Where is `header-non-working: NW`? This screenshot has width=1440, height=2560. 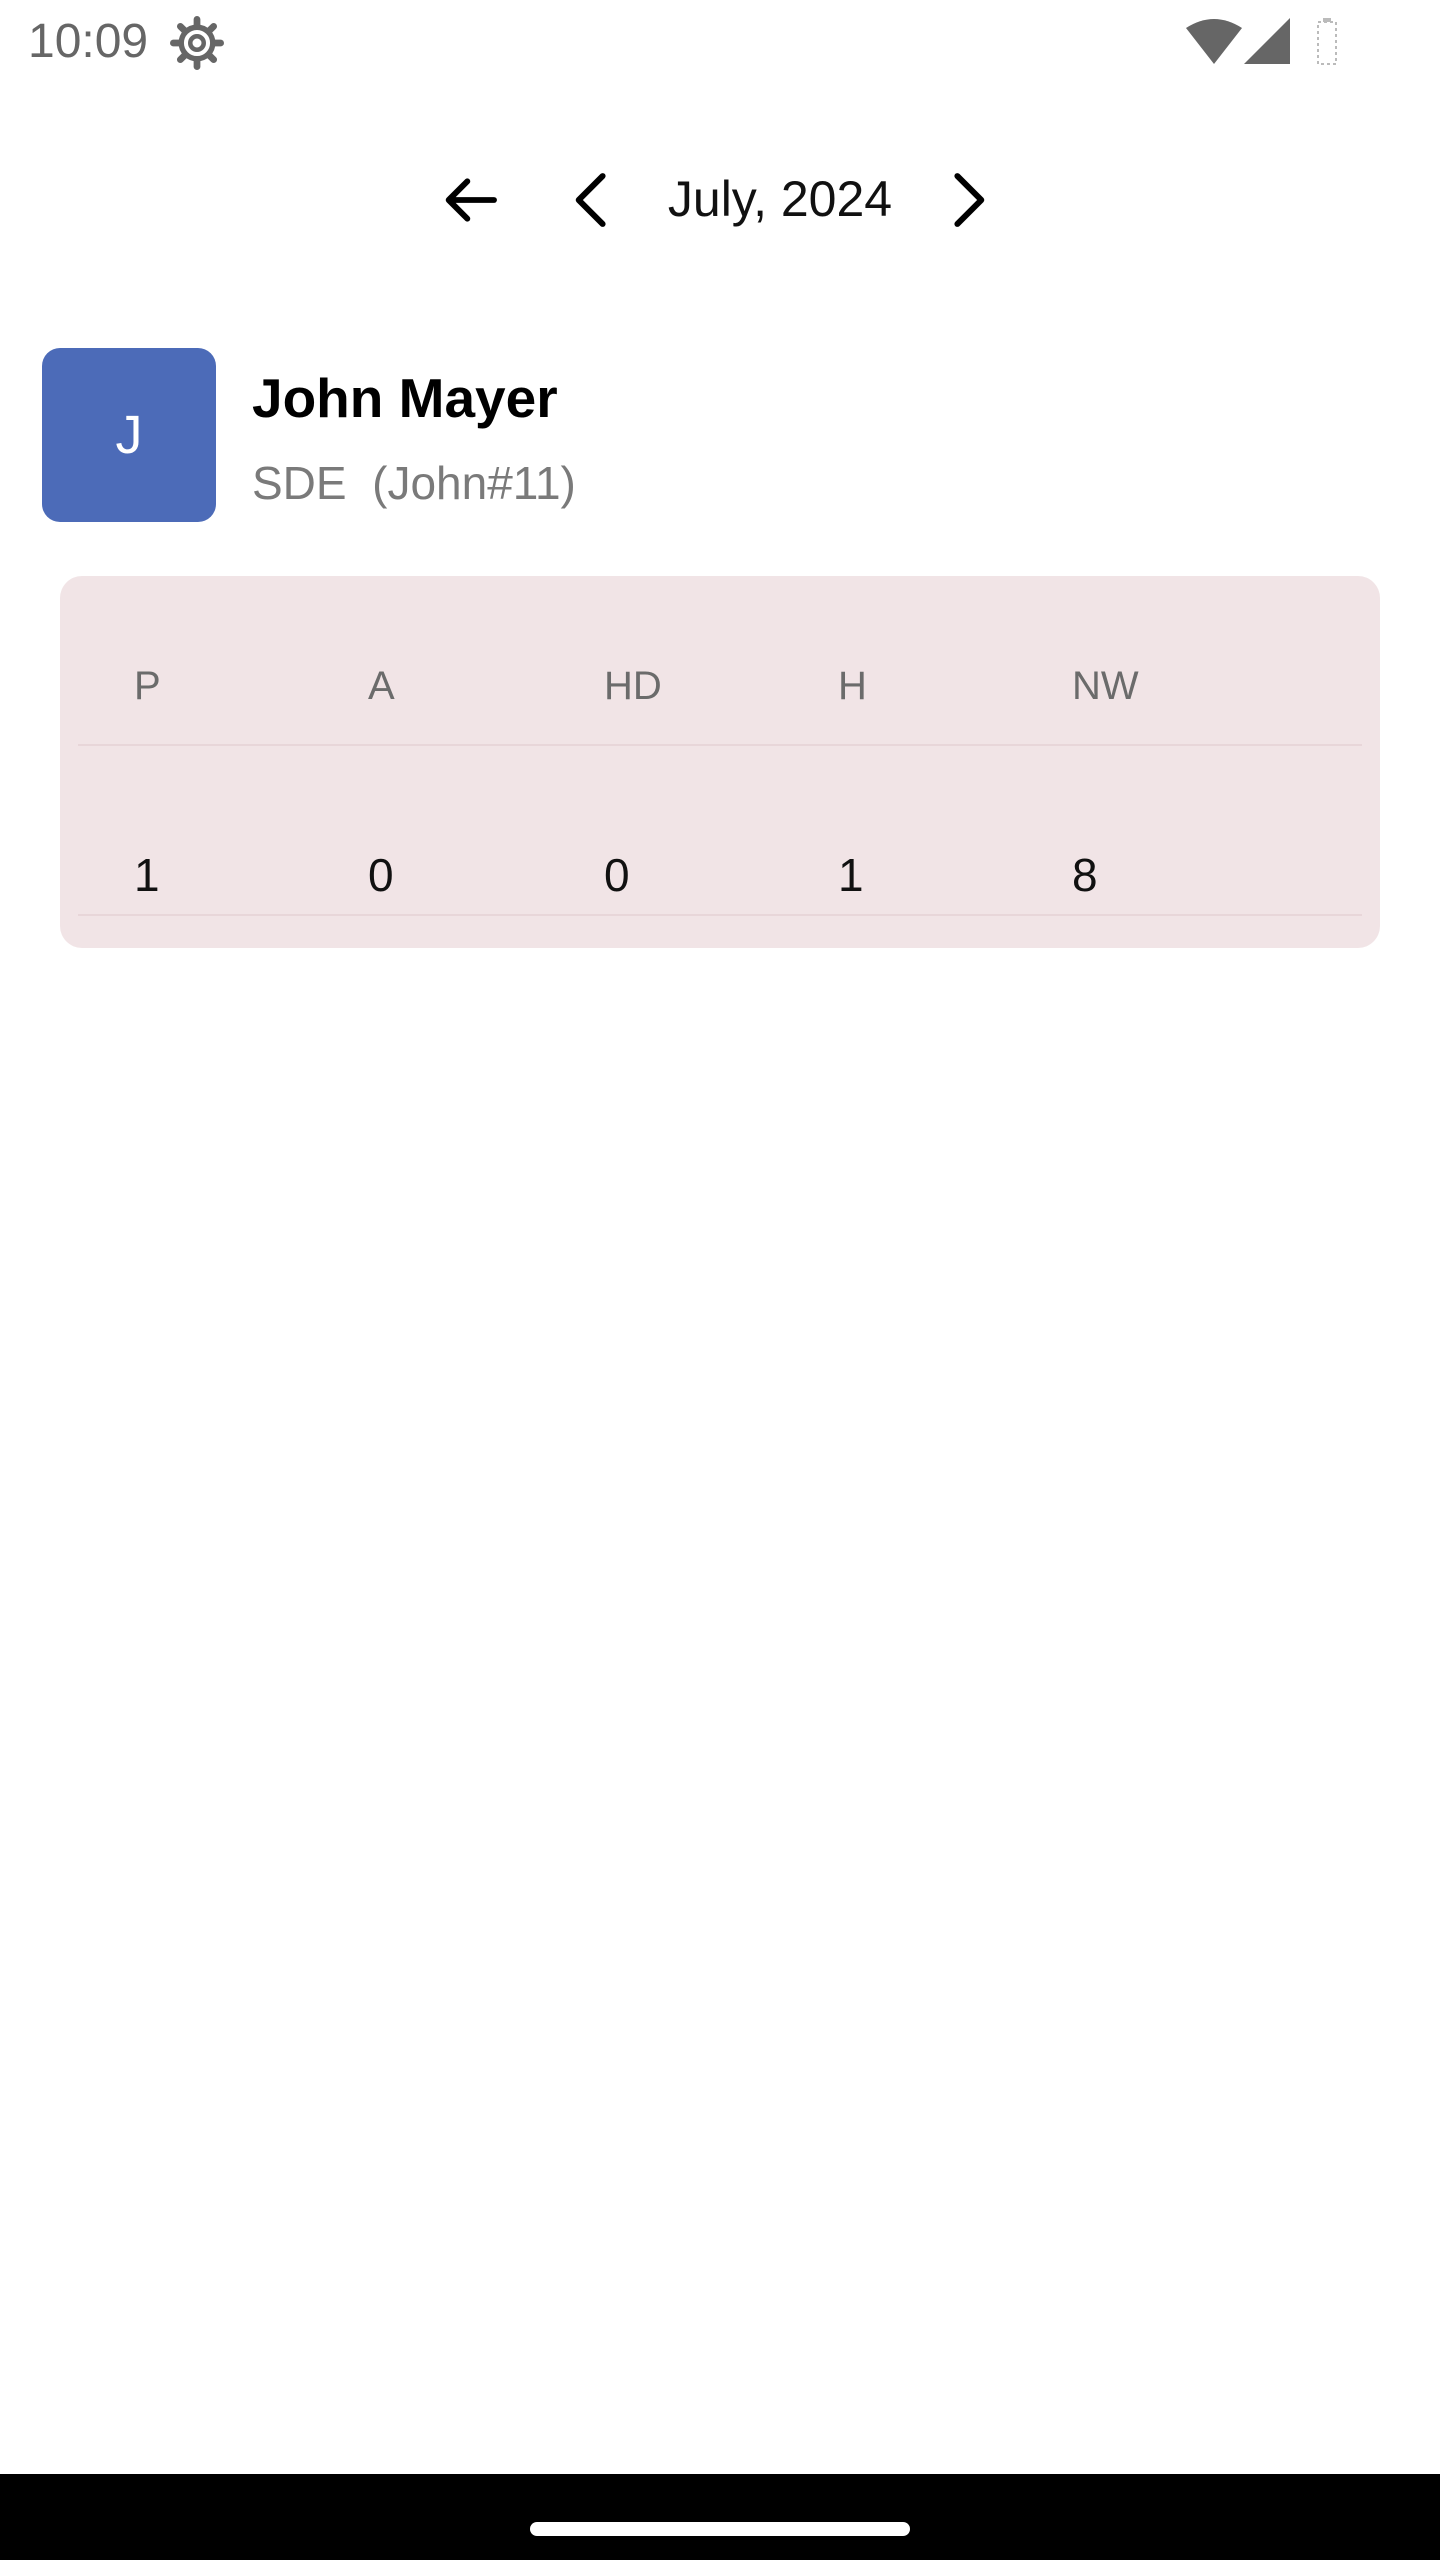
header-non-working: NW is located at coordinates (1105, 686).